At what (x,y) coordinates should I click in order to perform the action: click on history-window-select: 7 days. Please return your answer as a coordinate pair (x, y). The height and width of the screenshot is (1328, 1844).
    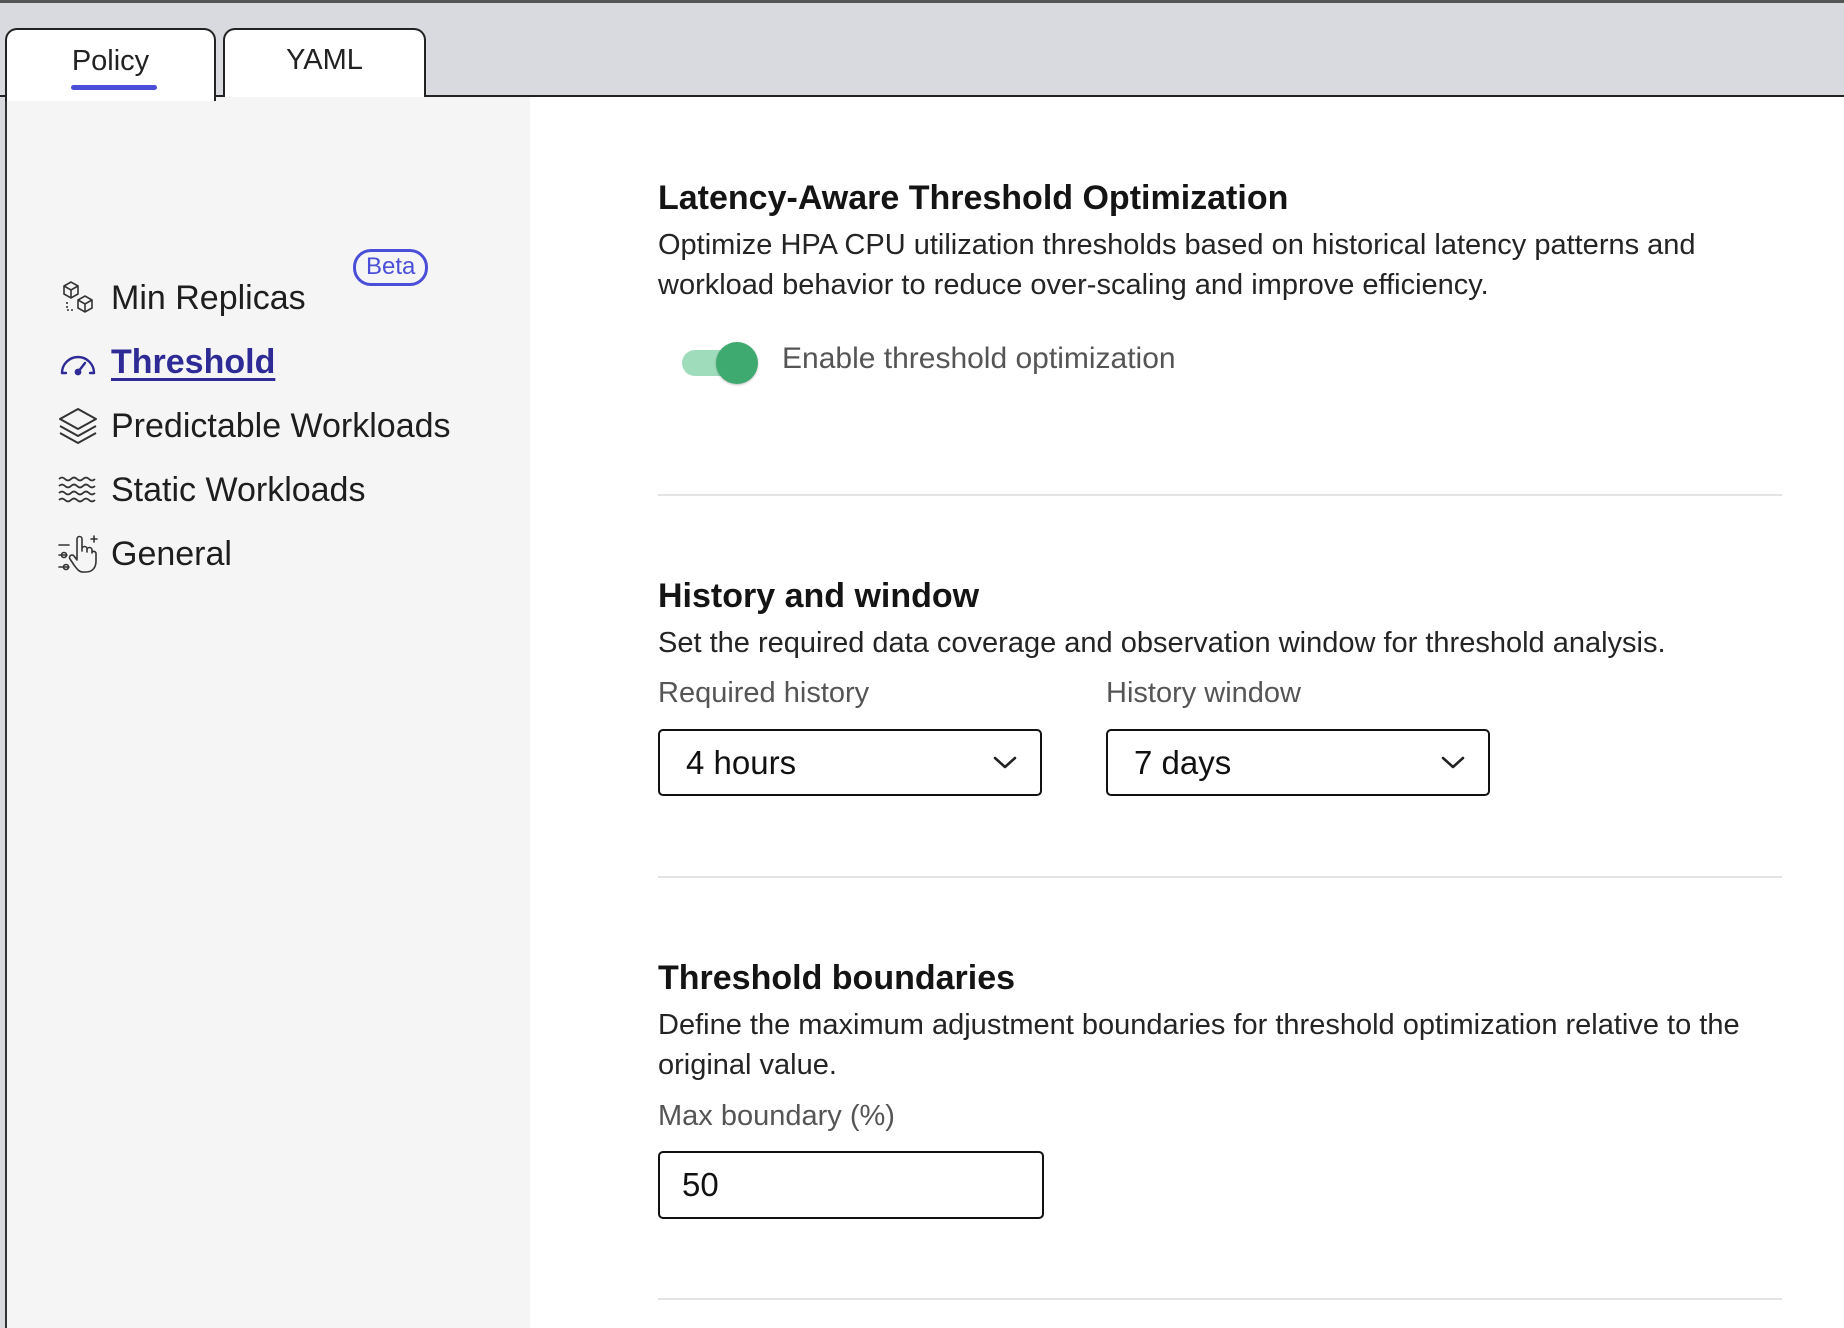
    Looking at the image, I should click on (1298, 762).